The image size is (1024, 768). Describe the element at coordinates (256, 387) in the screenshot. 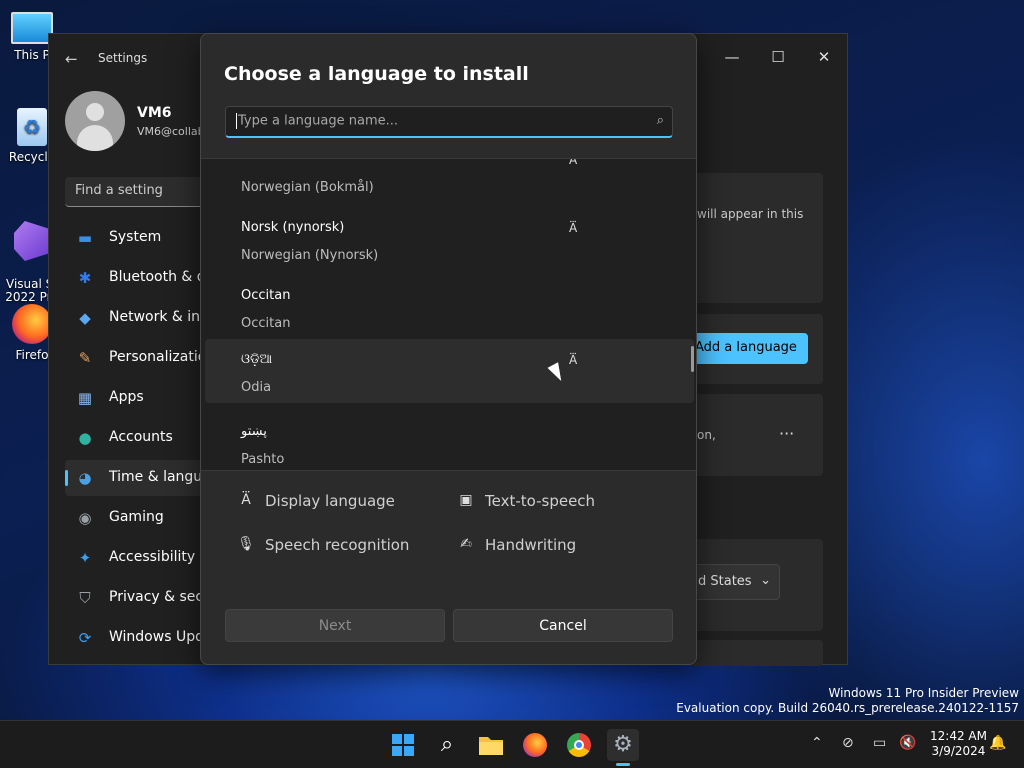

I see `language-english-name: Odia` at that location.